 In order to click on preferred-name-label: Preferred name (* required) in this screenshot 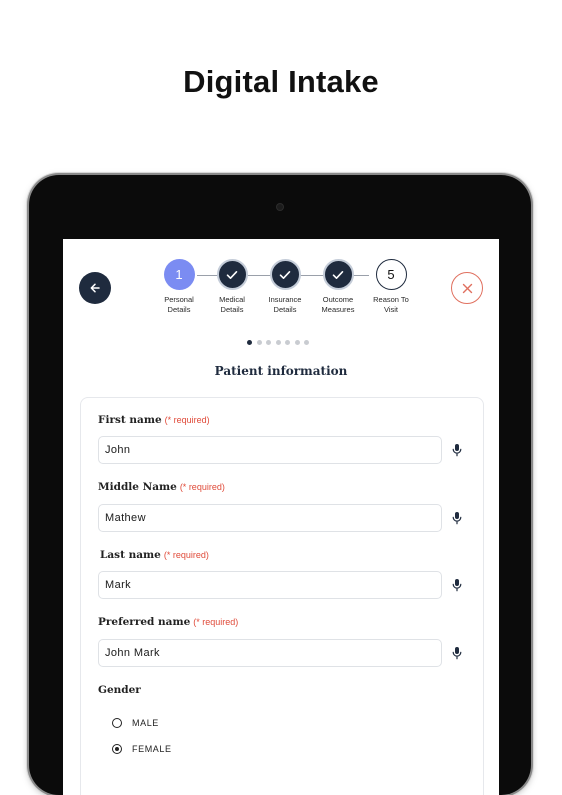, I will do `click(168, 622)`.